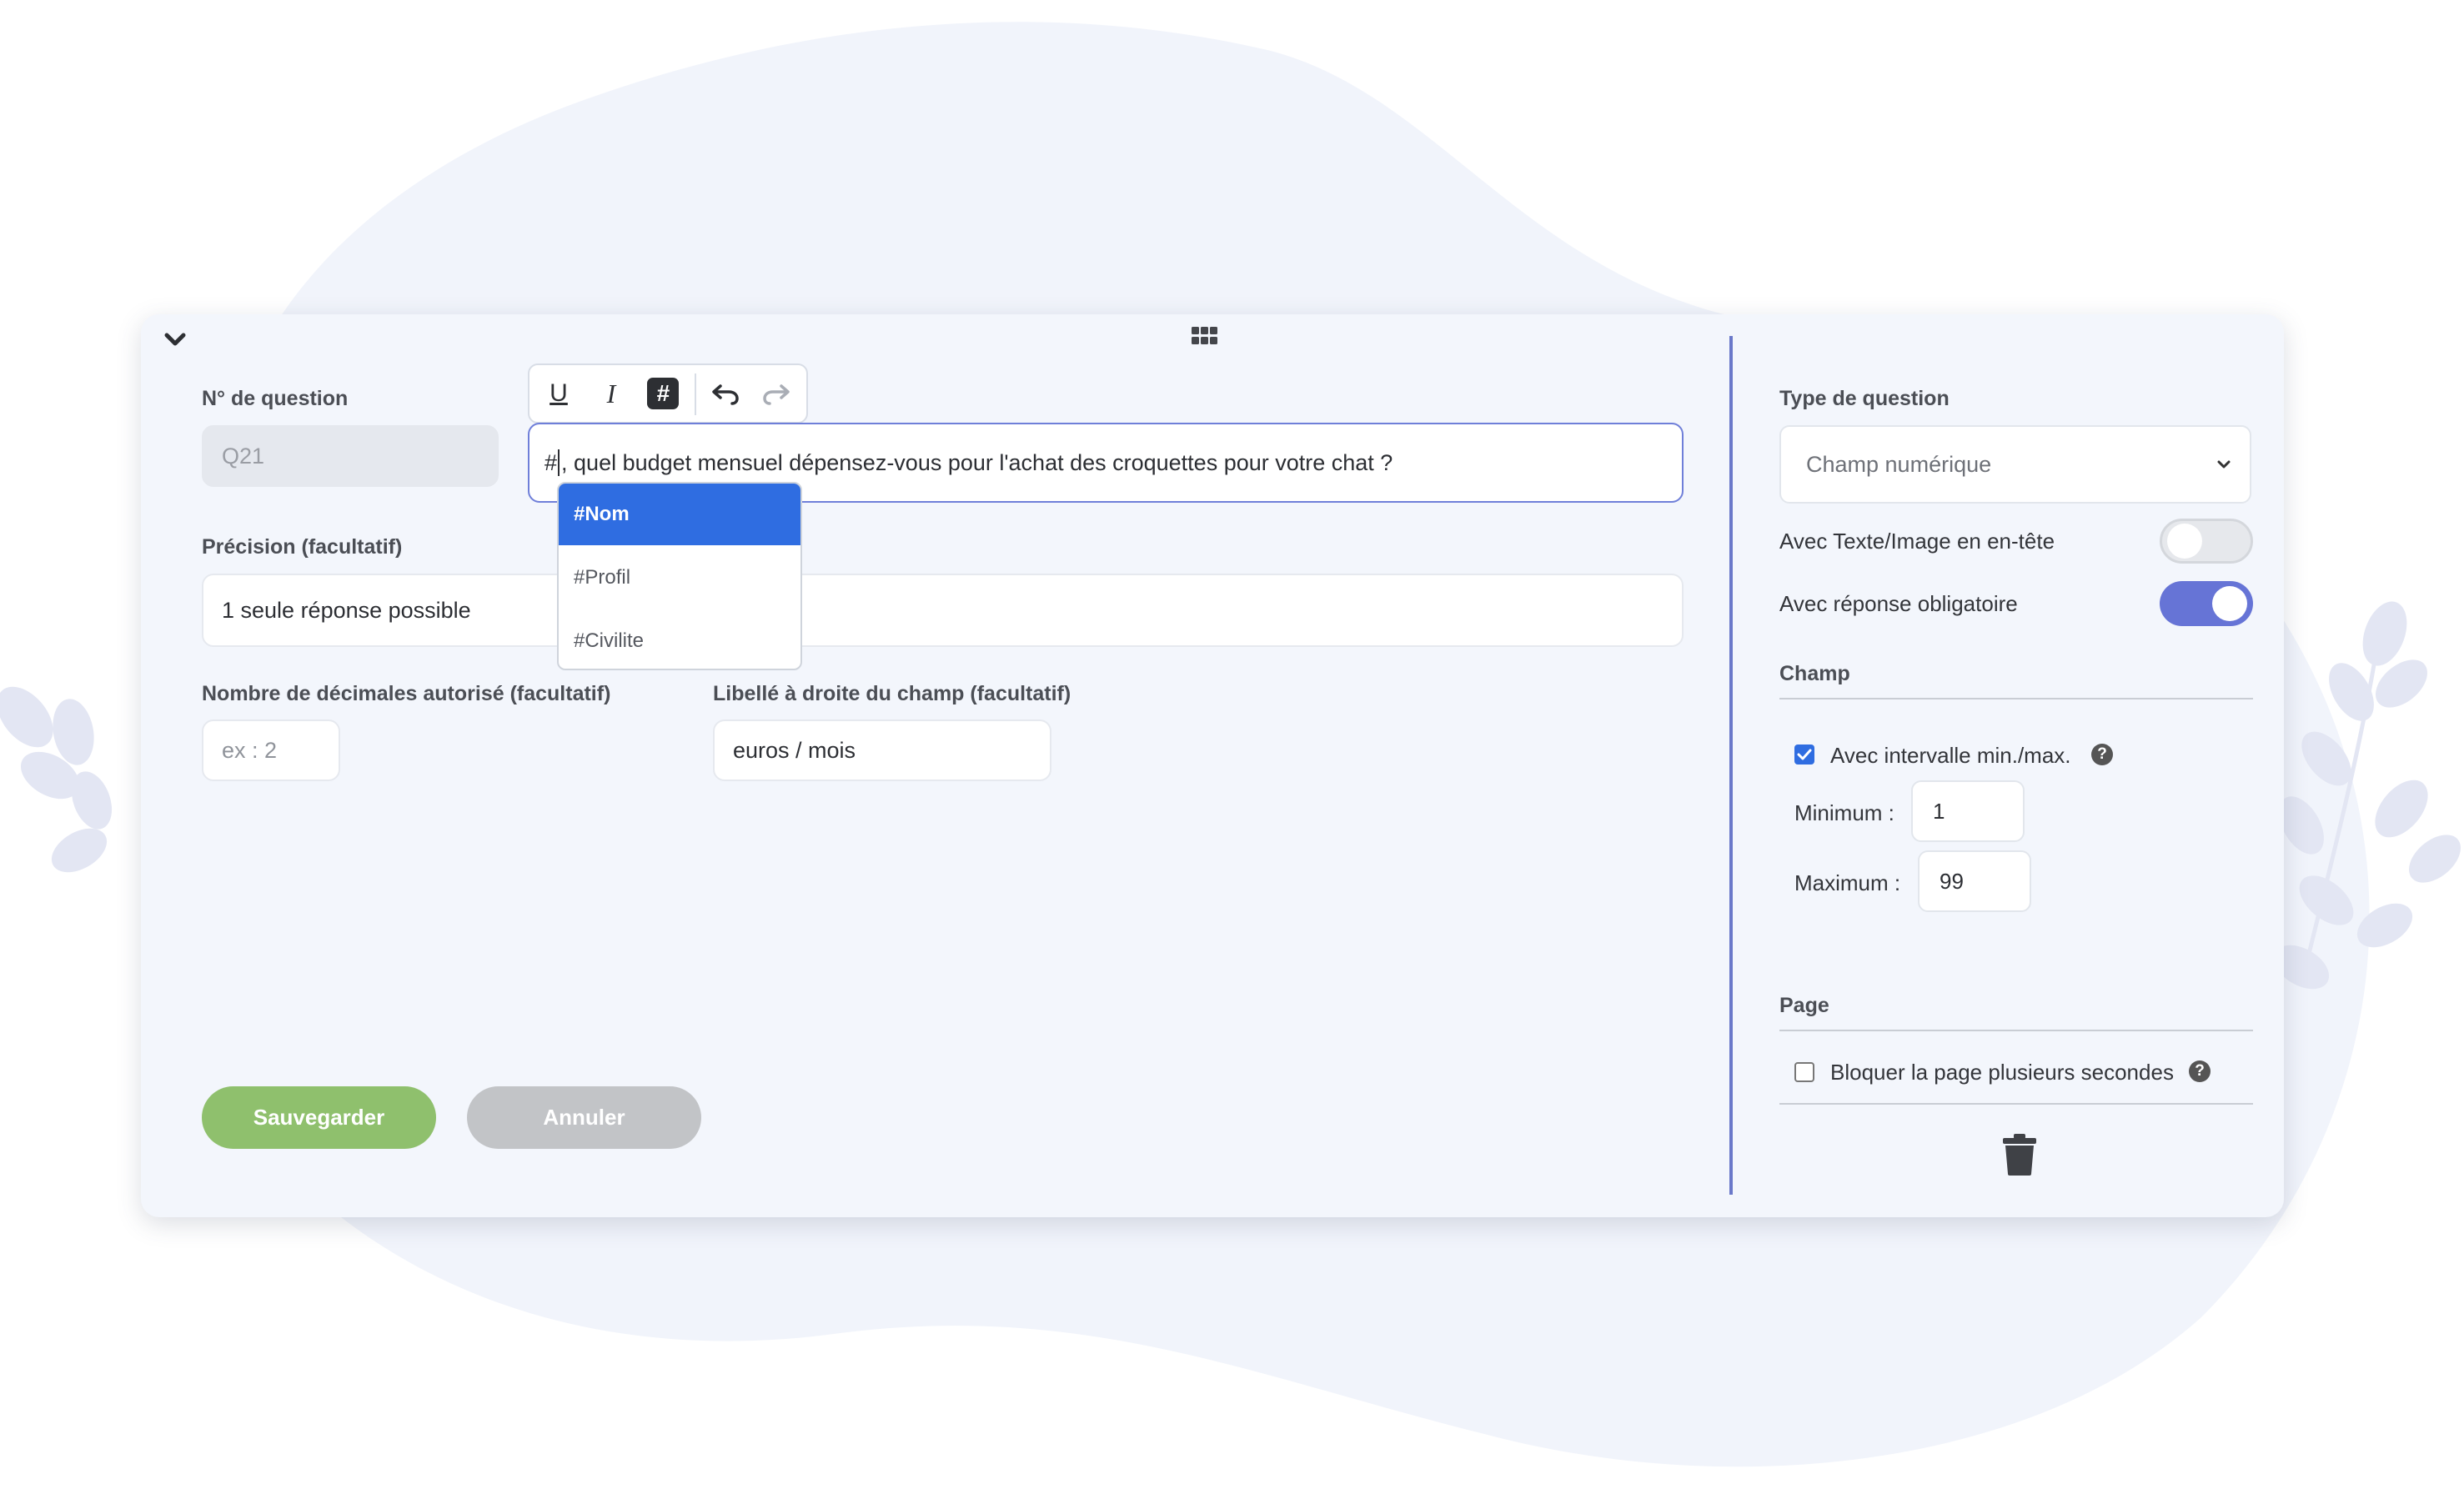 Image resolution: width=2464 pixels, height=1499 pixels. What do you see at coordinates (695, 394) in the screenshot?
I see `toolbar-separator` at bounding box center [695, 394].